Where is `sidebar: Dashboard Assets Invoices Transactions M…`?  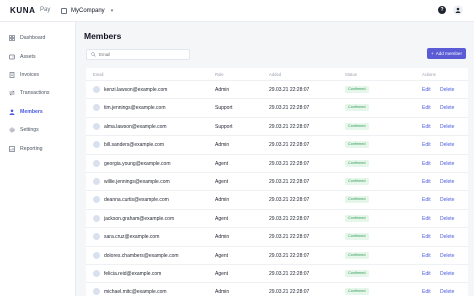
sidebar: Dashboard Assets Invoices Transactions M… is located at coordinates (38, 159).